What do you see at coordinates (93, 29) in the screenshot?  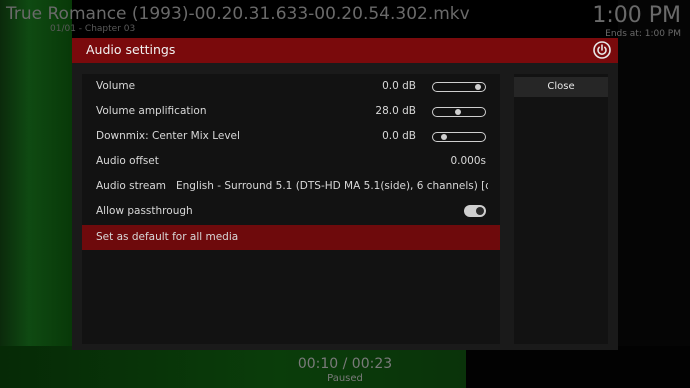 I see `chapter-label: 01/01 - Chapter 03` at bounding box center [93, 29].